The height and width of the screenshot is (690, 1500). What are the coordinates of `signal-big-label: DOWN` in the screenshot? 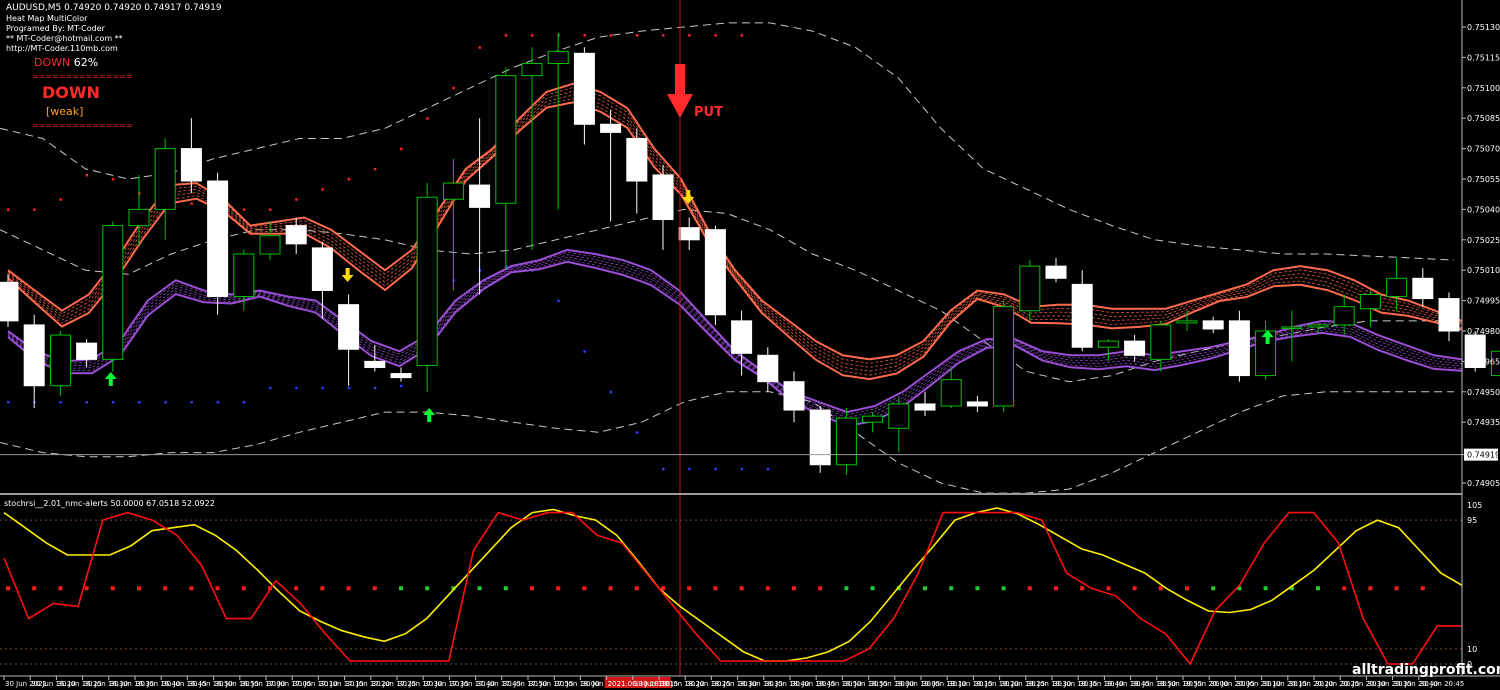 It's located at (71, 92).